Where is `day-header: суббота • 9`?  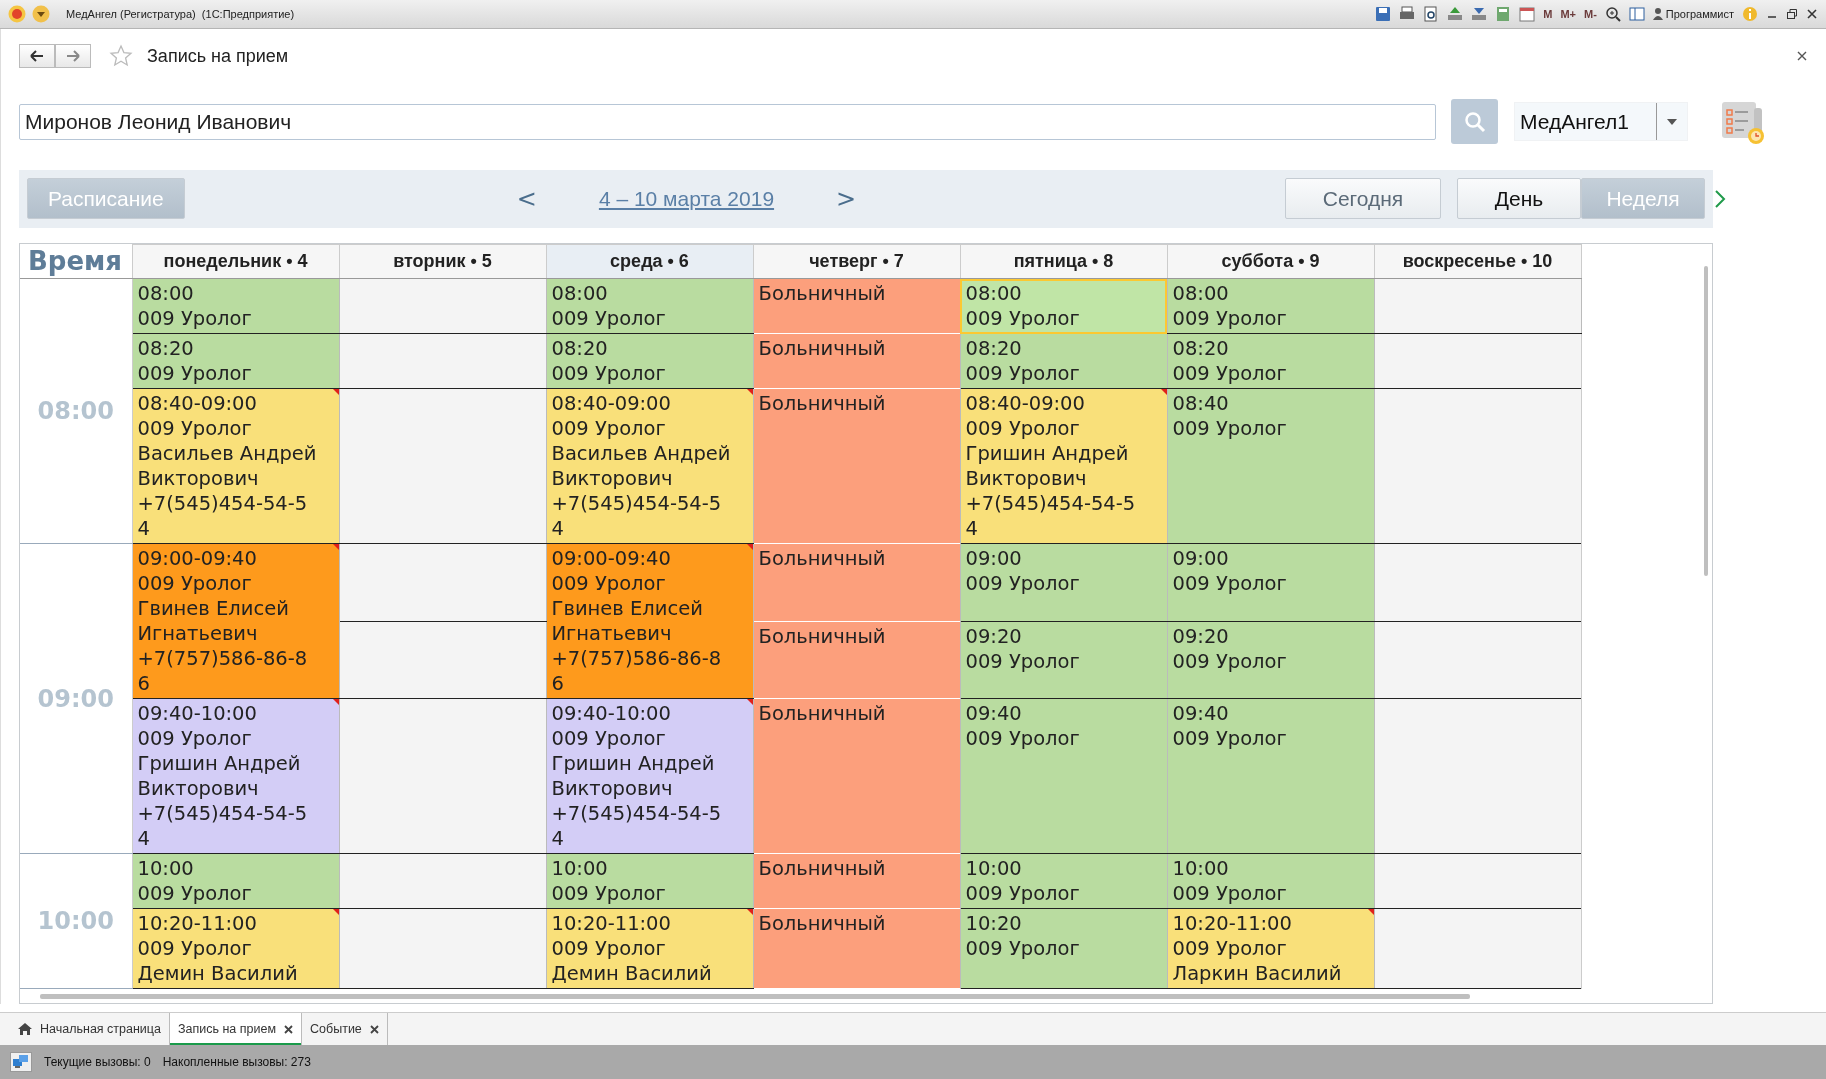
day-header: суббота • 9 is located at coordinates (1270, 261).